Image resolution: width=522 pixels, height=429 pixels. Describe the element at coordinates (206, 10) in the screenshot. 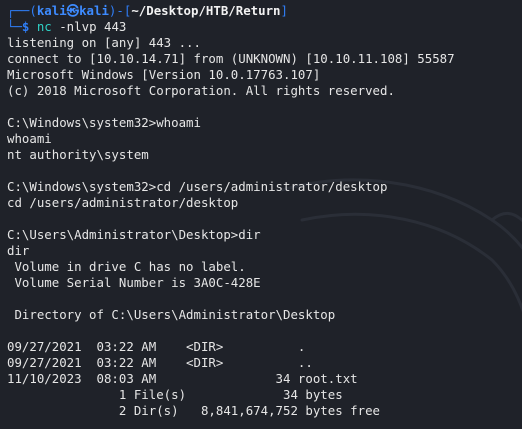

I see `prompt-path: ~/Desktop/HTB/Return` at that location.